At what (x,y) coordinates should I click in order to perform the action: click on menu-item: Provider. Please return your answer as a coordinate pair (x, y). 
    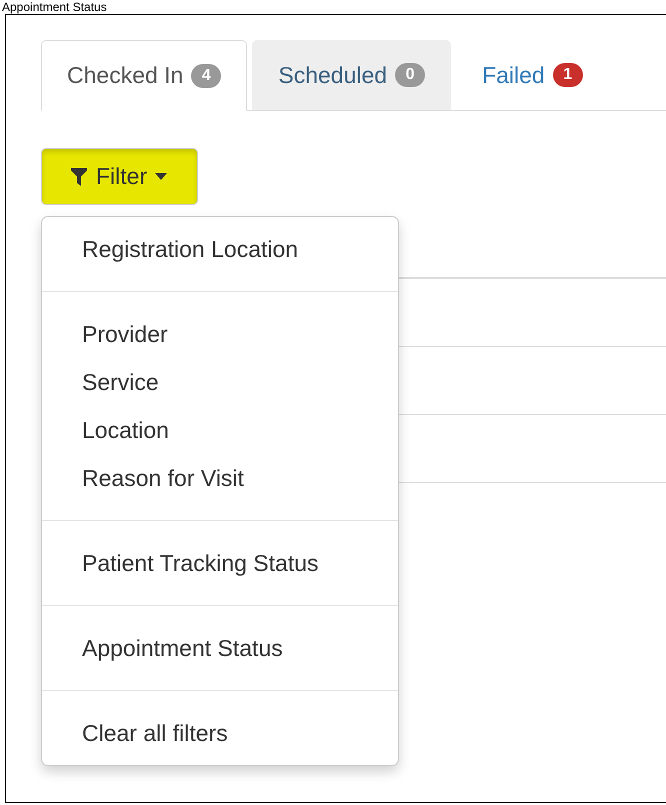
    Looking at the image, I should click on (220, 334).